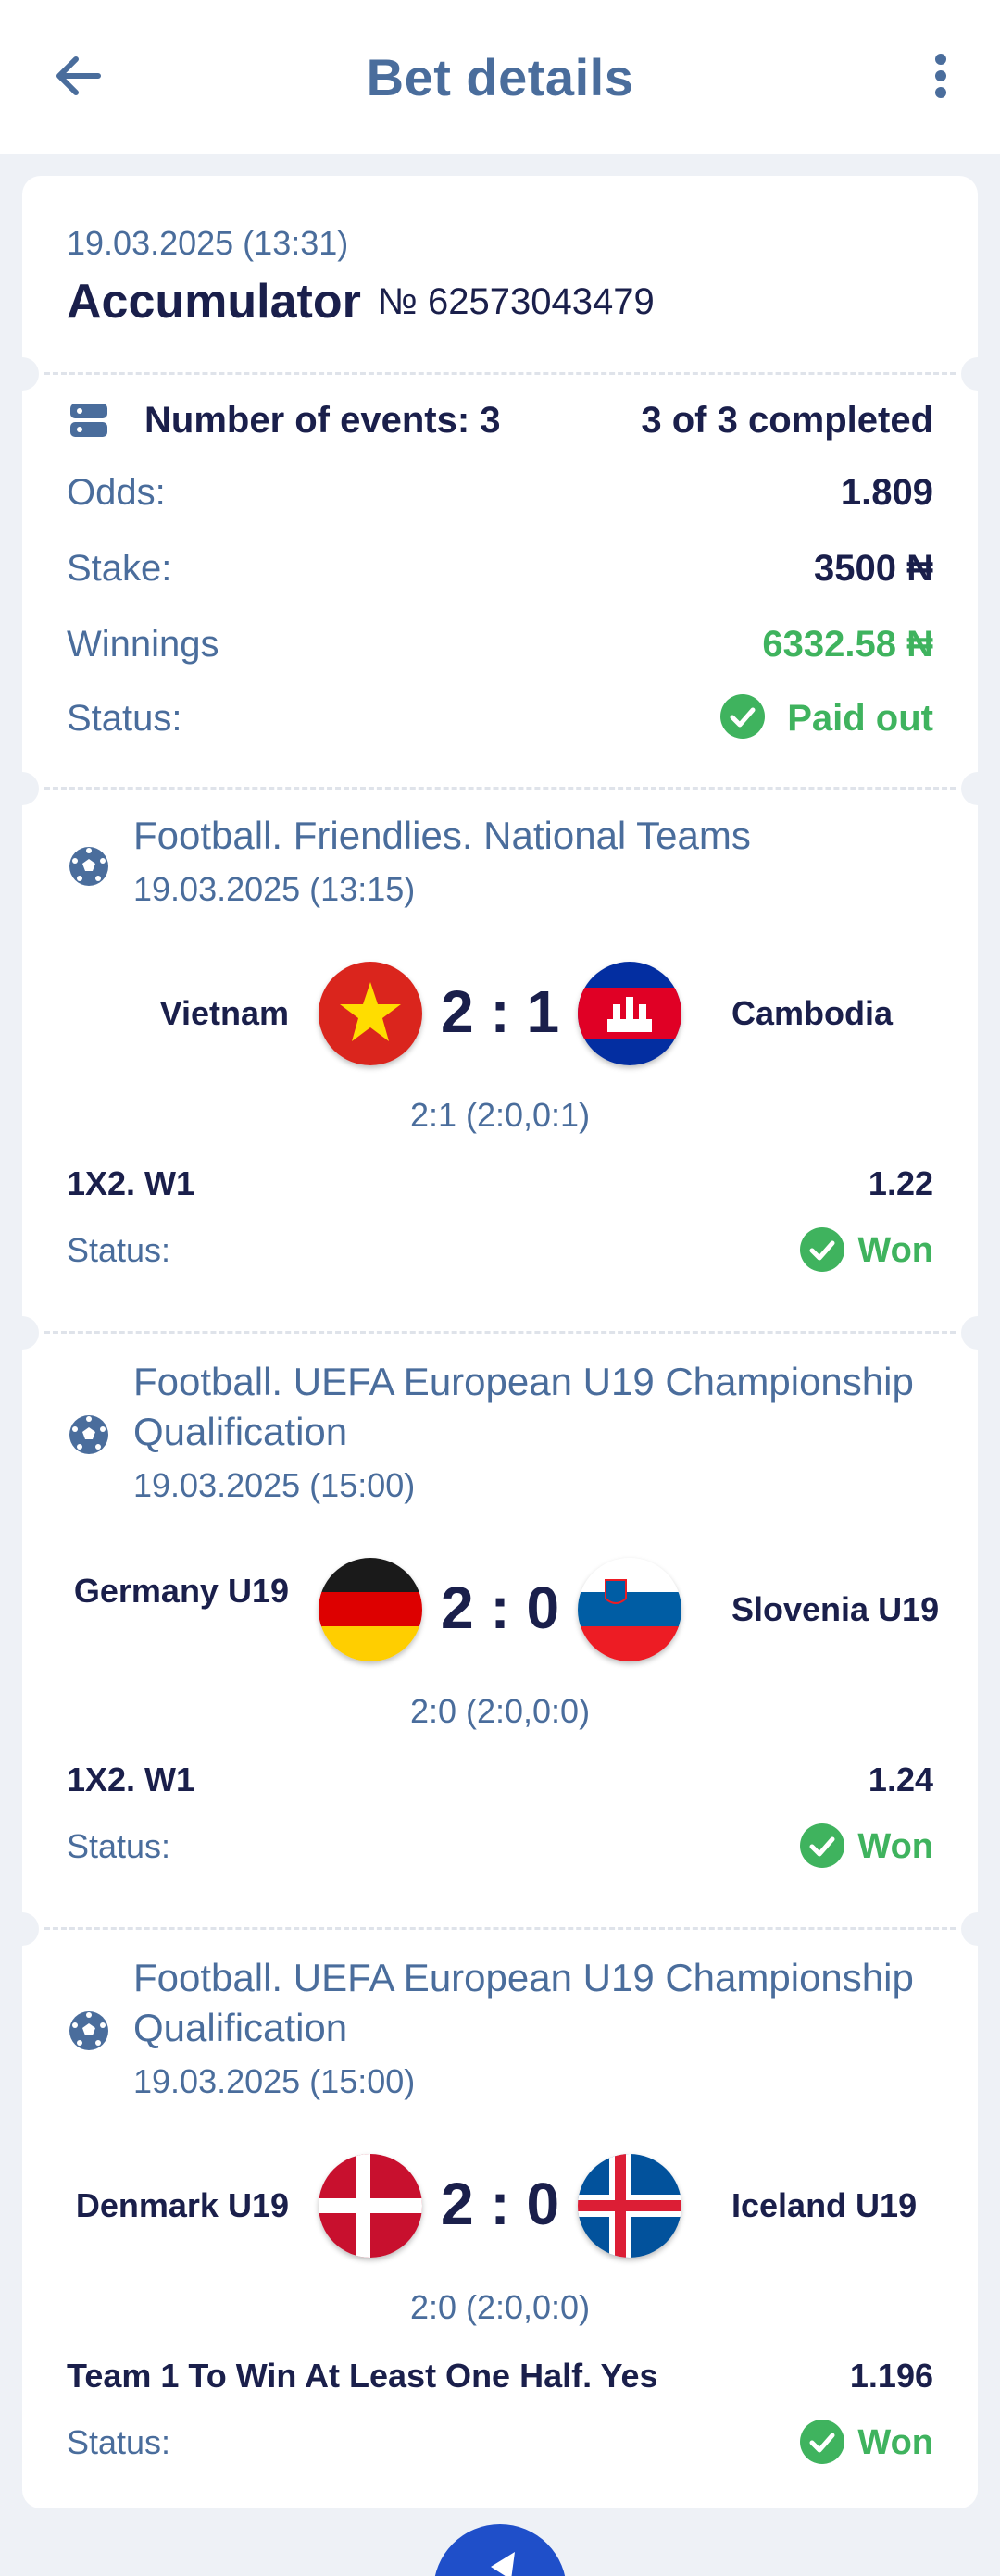 The width and height of the screenshot is (1000, 2576). I want to click on event-tournament: Football. Friendlies. National Teams, so click(442, 835).